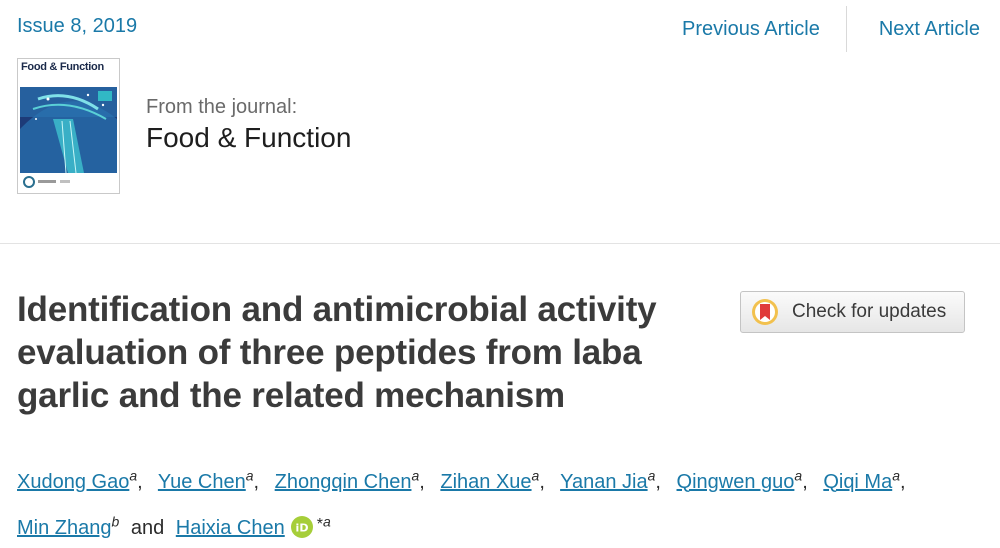 The width and height of the screenshot is (1000, 548). What do you see at coordinates (64, 528) in the screenshot?
I see `author-link: Min Zhang` at bounding box center [64, 528].